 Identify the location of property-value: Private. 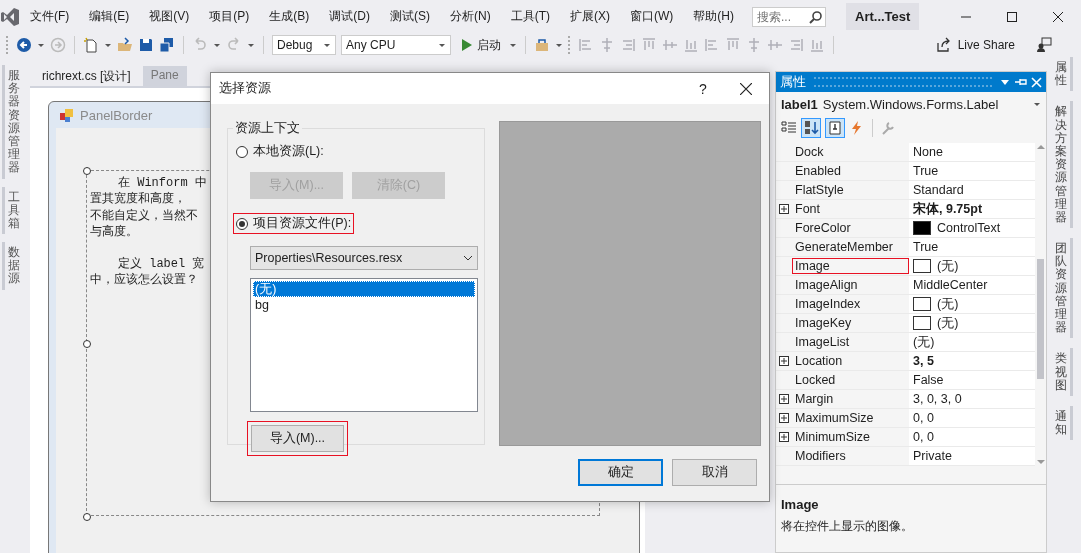
(972, 456).